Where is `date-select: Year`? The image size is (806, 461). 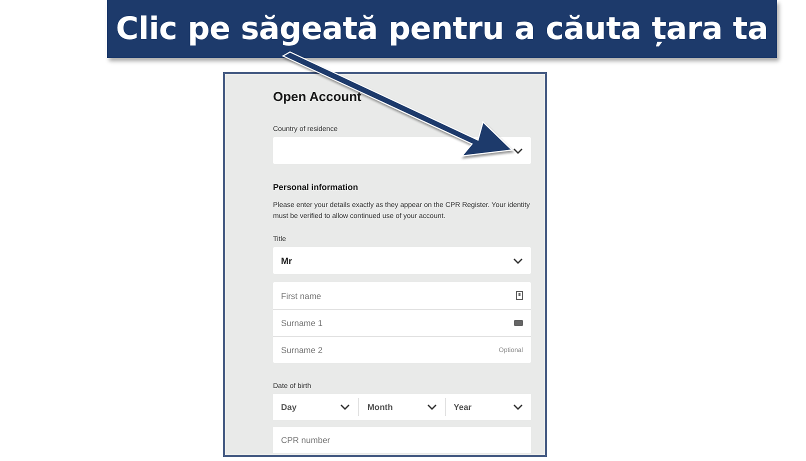
date-select: Year is located at coordinates (487, 407).